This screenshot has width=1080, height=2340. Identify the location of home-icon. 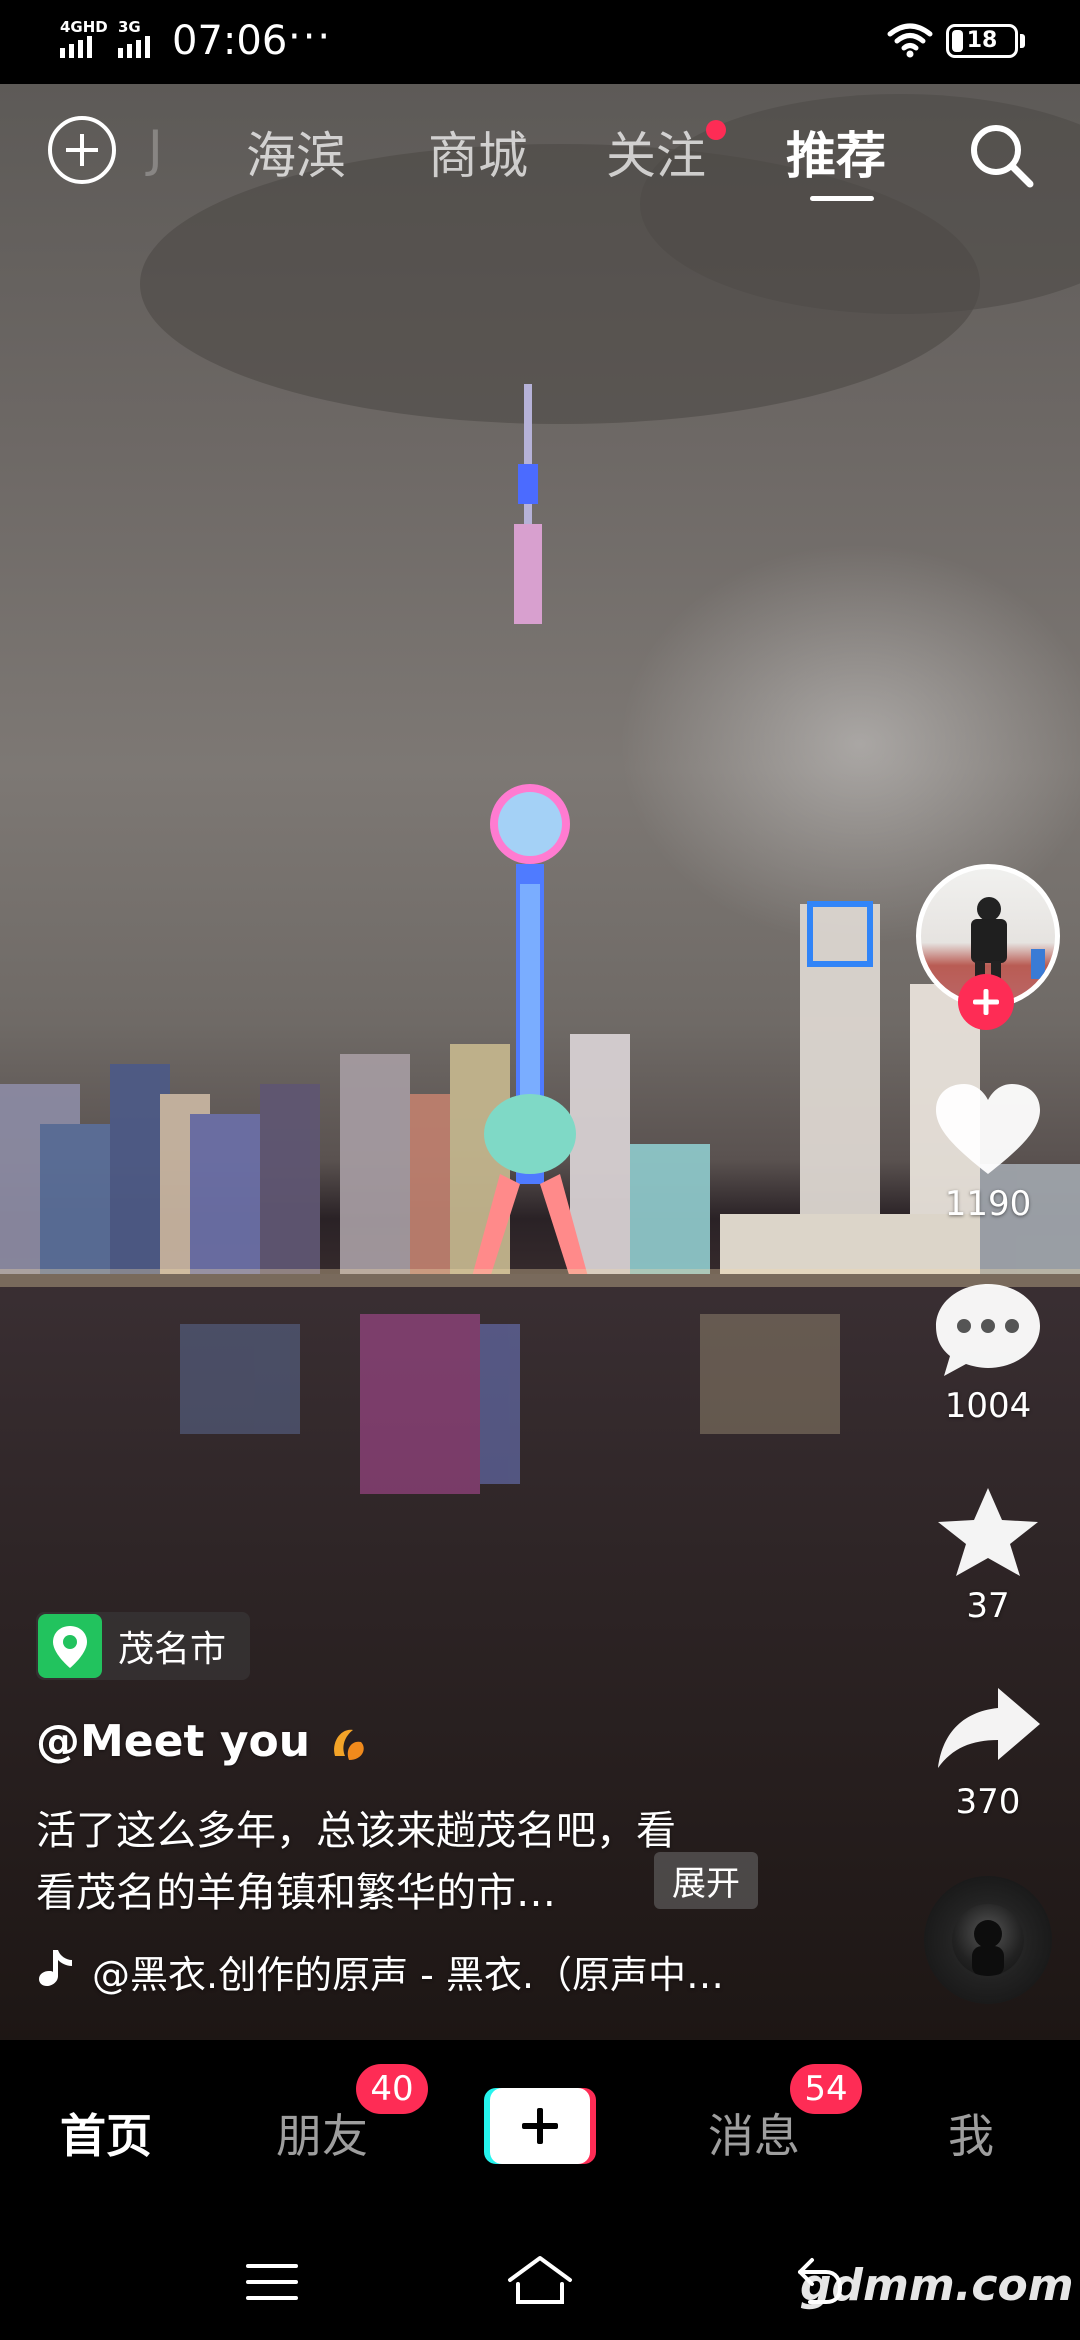
(540, 2280).